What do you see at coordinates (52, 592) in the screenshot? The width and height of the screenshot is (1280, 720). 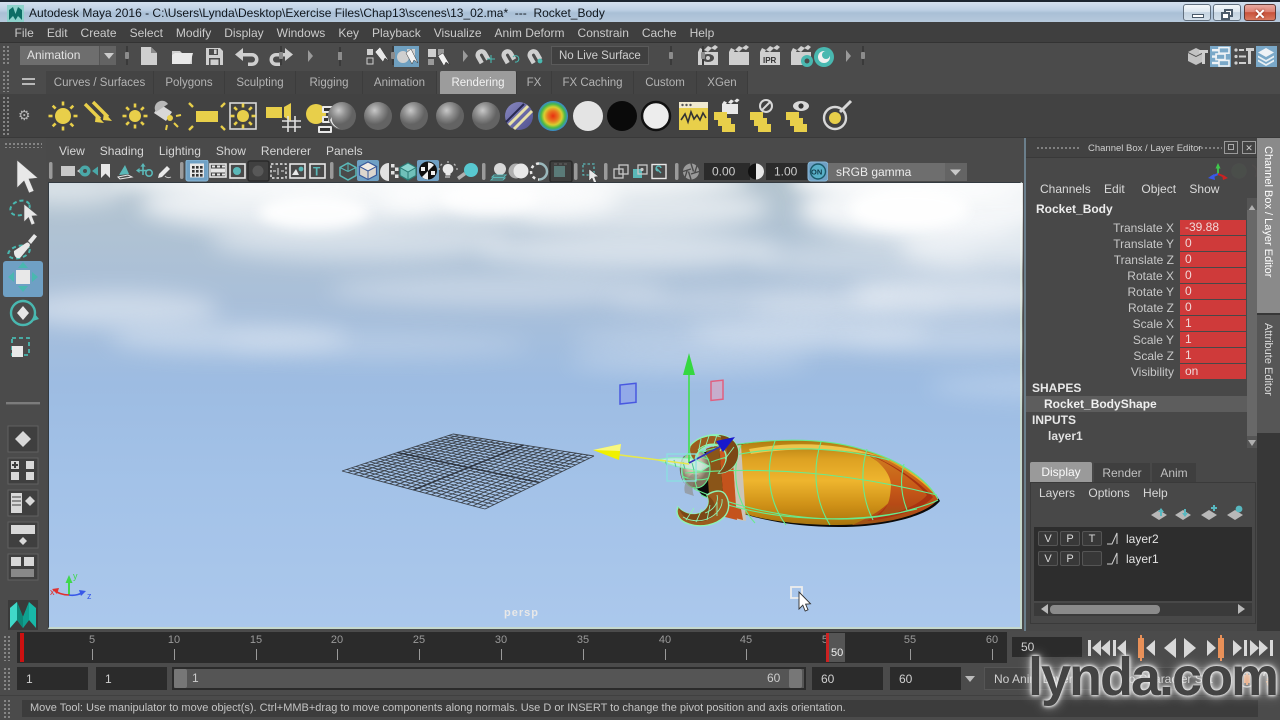 I see `svg-text: x` at bounding box center [52, 592].